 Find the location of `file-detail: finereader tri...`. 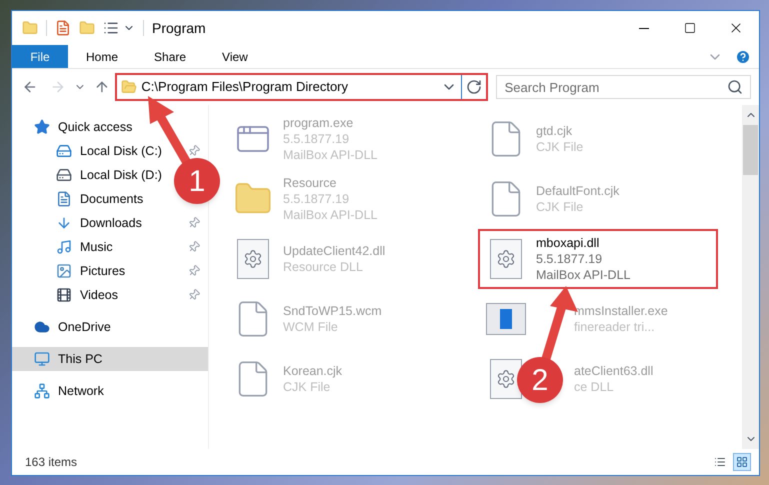

file-detail: finereader tri... is located at coordinates (615, 327).